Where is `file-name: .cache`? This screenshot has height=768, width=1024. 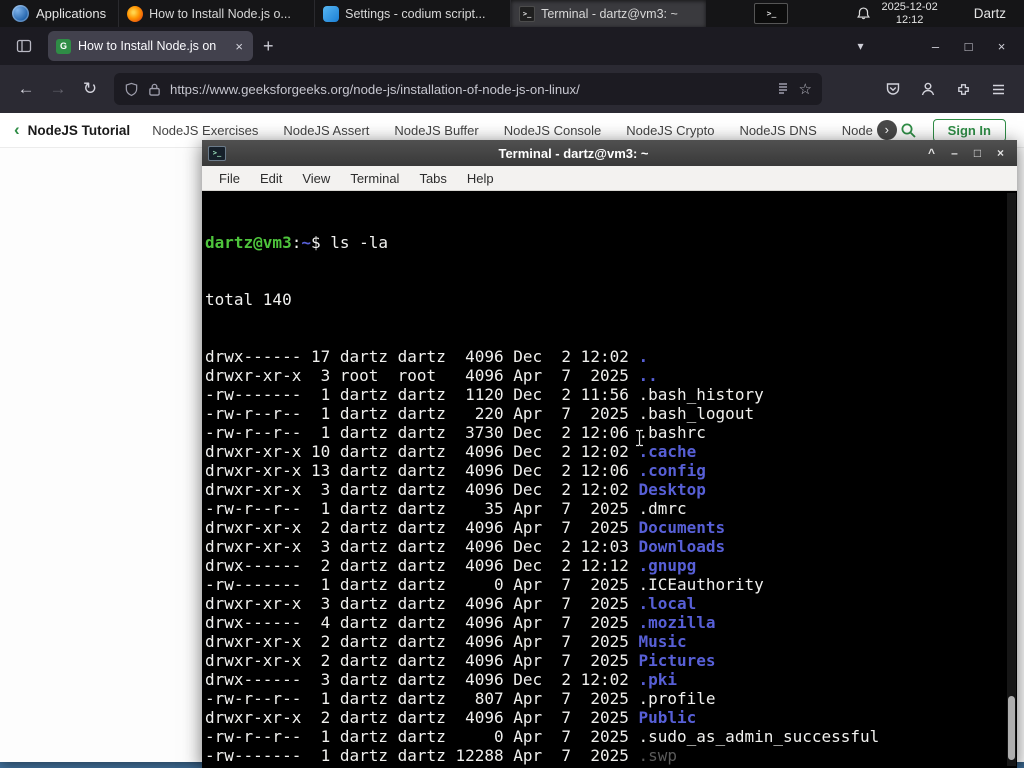 file-name: .cache is located at coordinates (667, 451).